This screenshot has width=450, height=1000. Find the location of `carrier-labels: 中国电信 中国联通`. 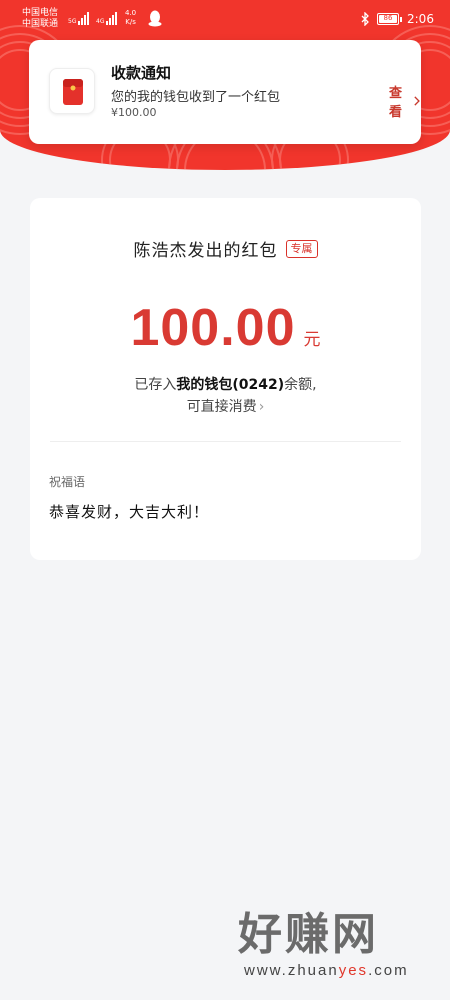

carrier-labels: 中国电信 中国联通 is located at coordinates (40, 19).